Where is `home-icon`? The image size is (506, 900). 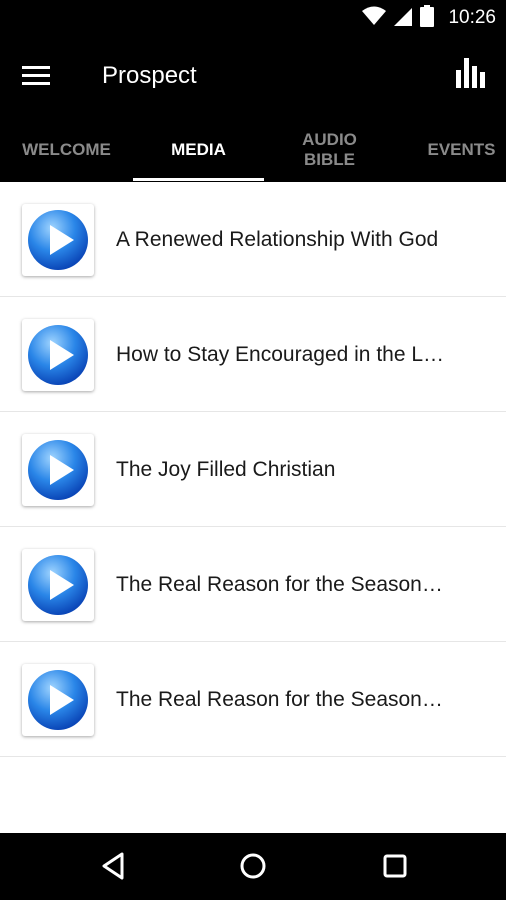
home-icon is located at coordinates (253, 866).